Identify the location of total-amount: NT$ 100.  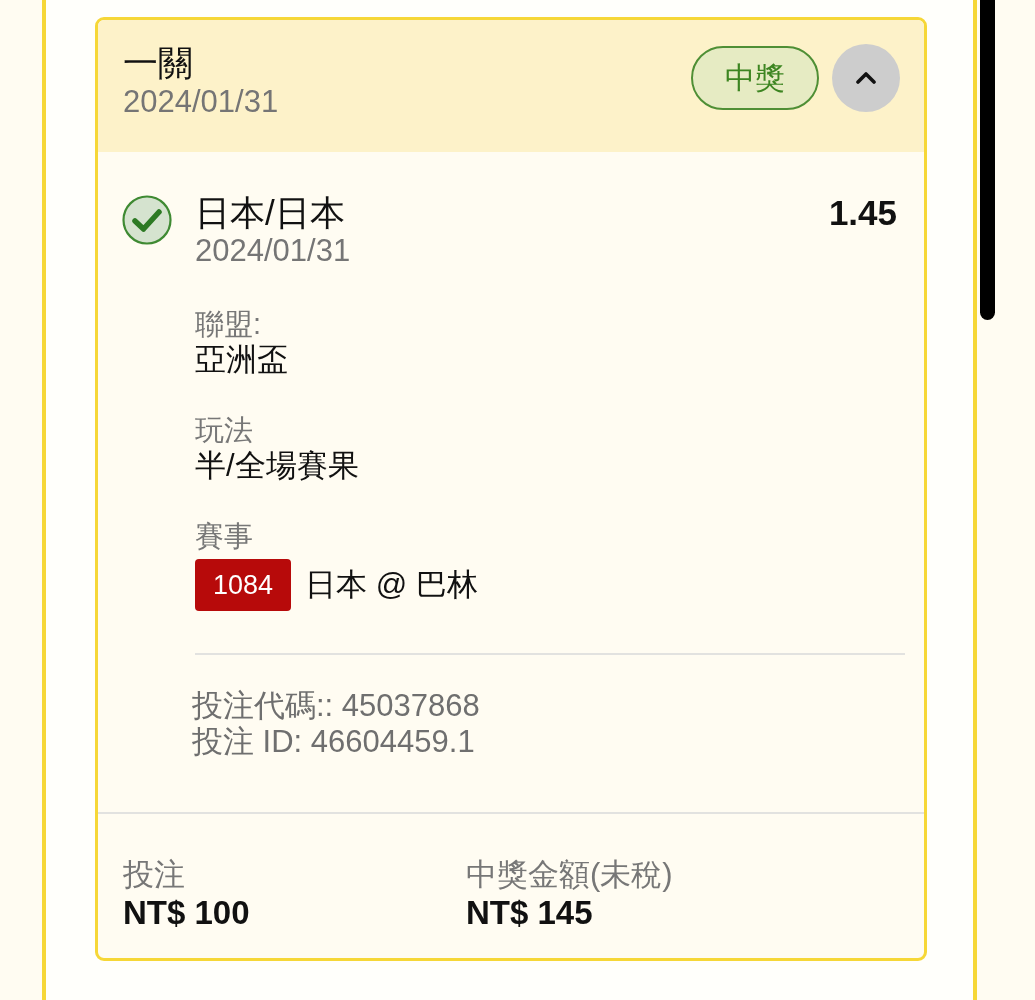
(187, 913).